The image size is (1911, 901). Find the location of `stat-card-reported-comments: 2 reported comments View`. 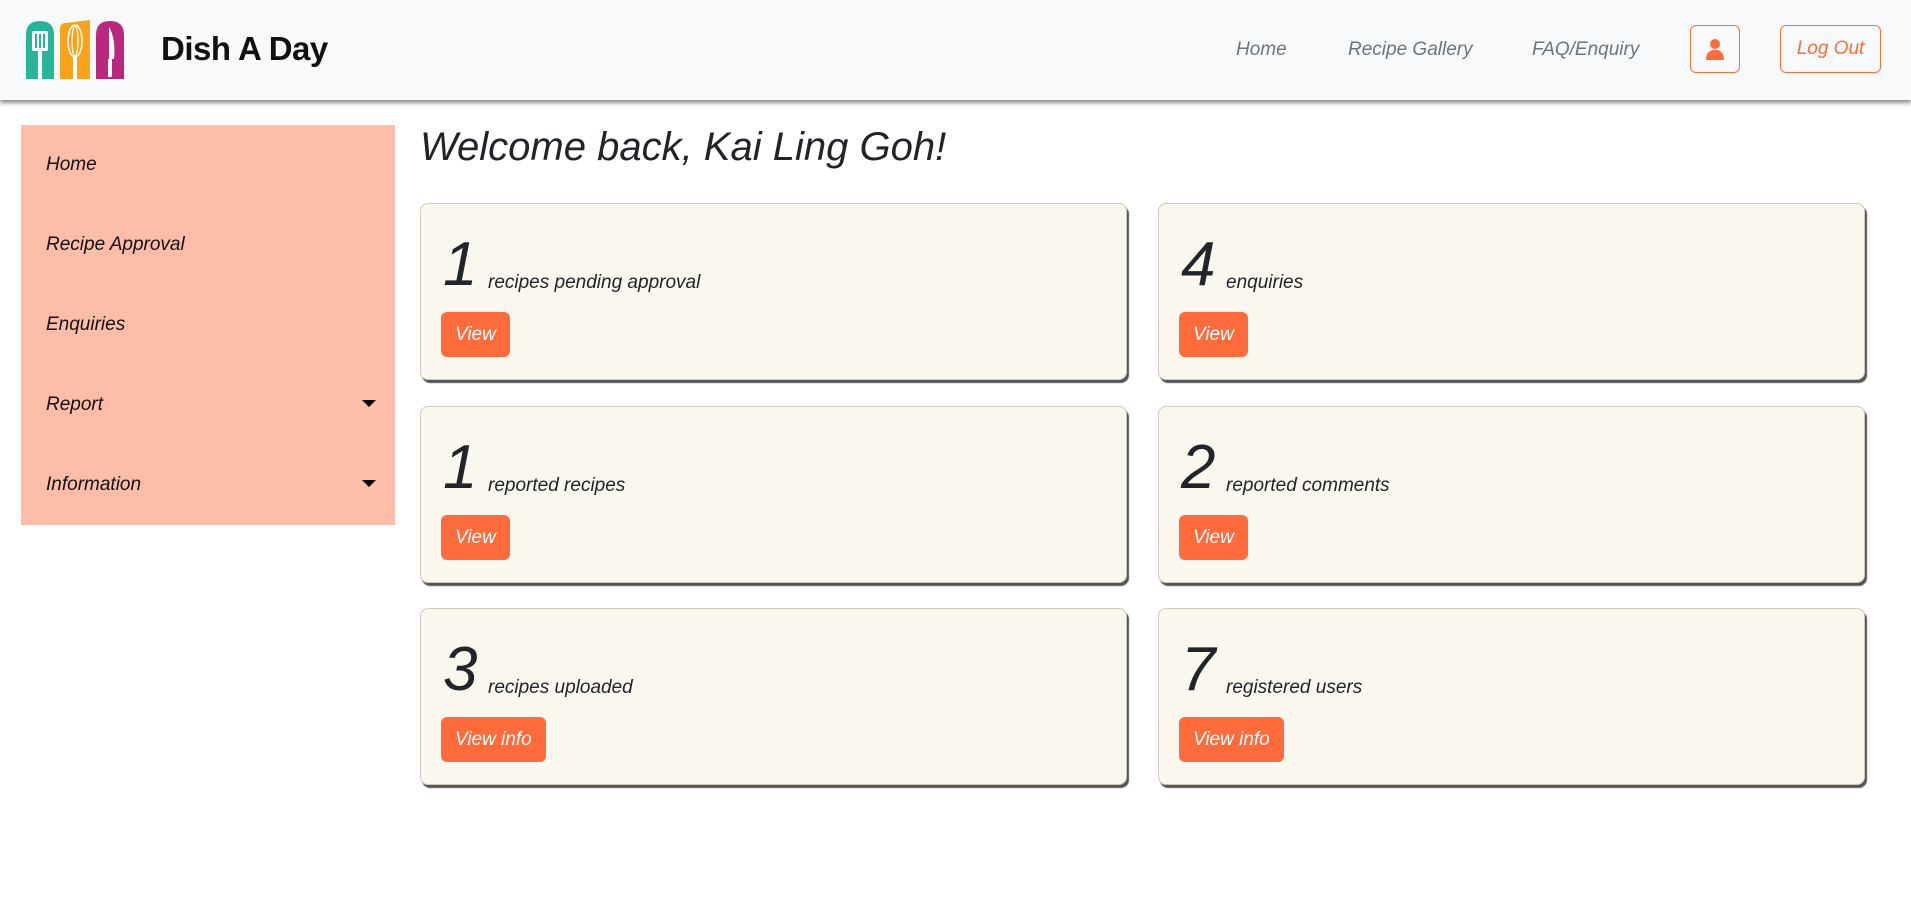

stat-card-reported-comments: 2 reported comments View is located at coordinates (1511, 494).